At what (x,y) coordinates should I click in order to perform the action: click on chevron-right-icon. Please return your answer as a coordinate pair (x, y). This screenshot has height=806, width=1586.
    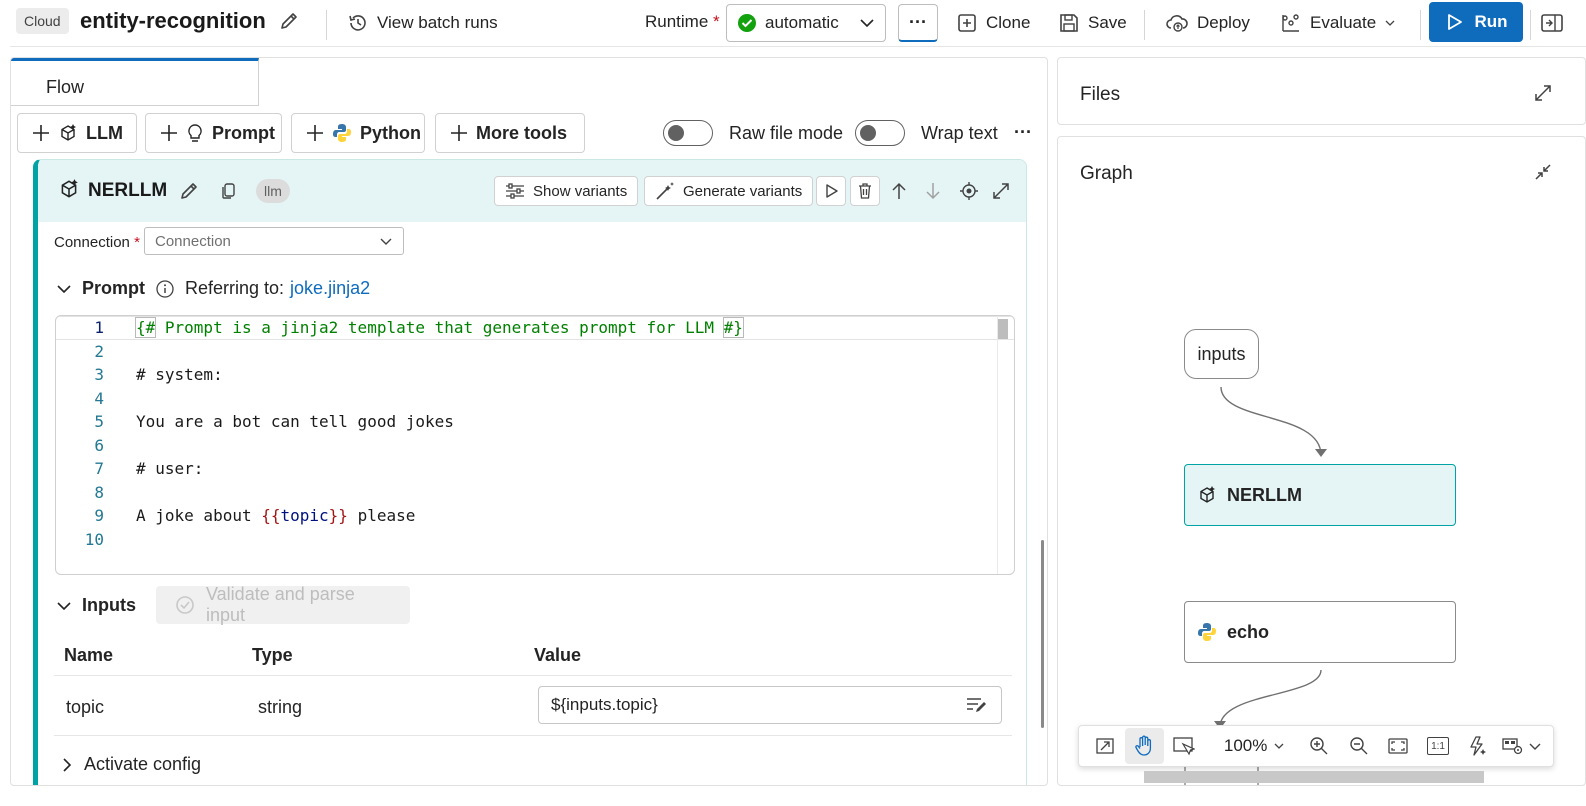
    Looking at the image, I should click on (67, 765).